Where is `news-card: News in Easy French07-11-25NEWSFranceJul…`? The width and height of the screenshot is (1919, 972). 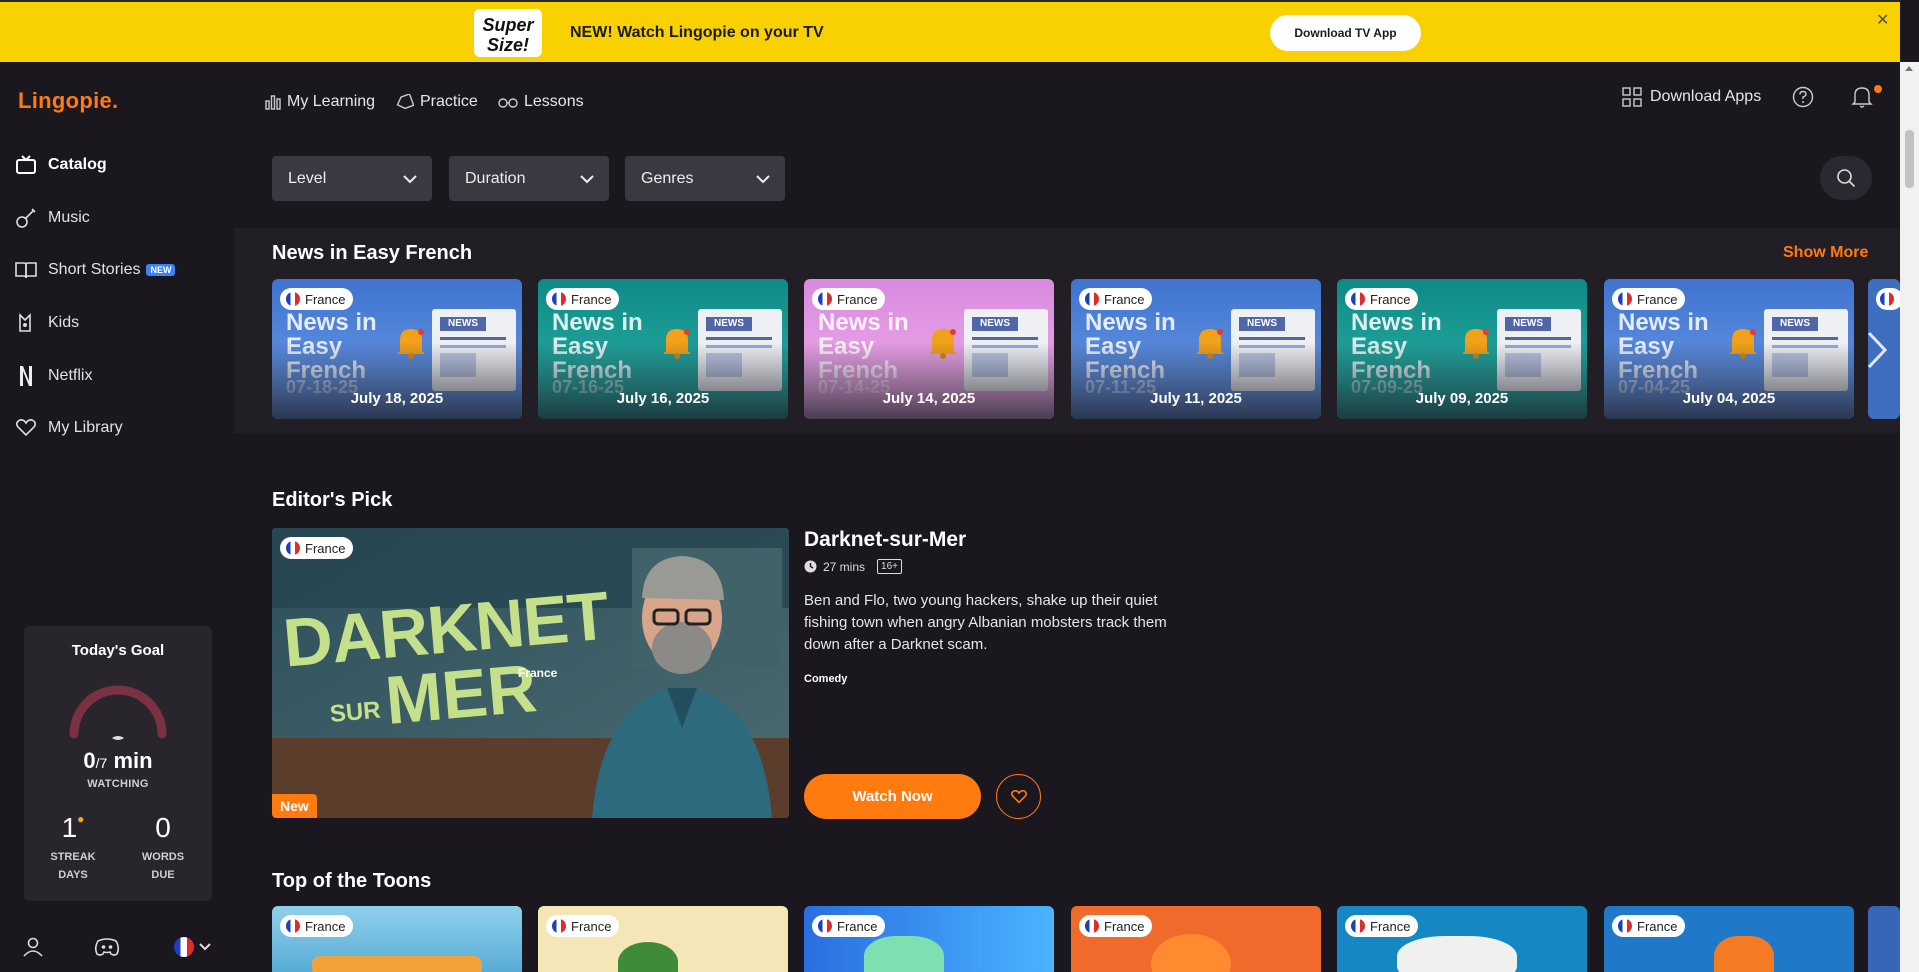
news-card: News in Easy French07-11-25NEWSFranceJul… is located at coordinates (1196, 349).